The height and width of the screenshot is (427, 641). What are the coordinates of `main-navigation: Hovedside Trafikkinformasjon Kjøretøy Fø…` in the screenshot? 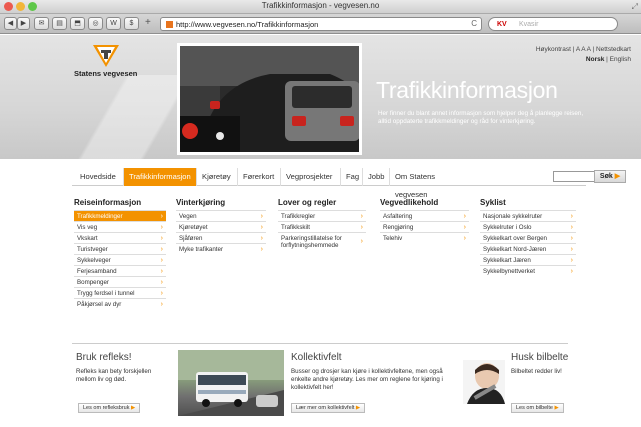 It's located at (349, 183).